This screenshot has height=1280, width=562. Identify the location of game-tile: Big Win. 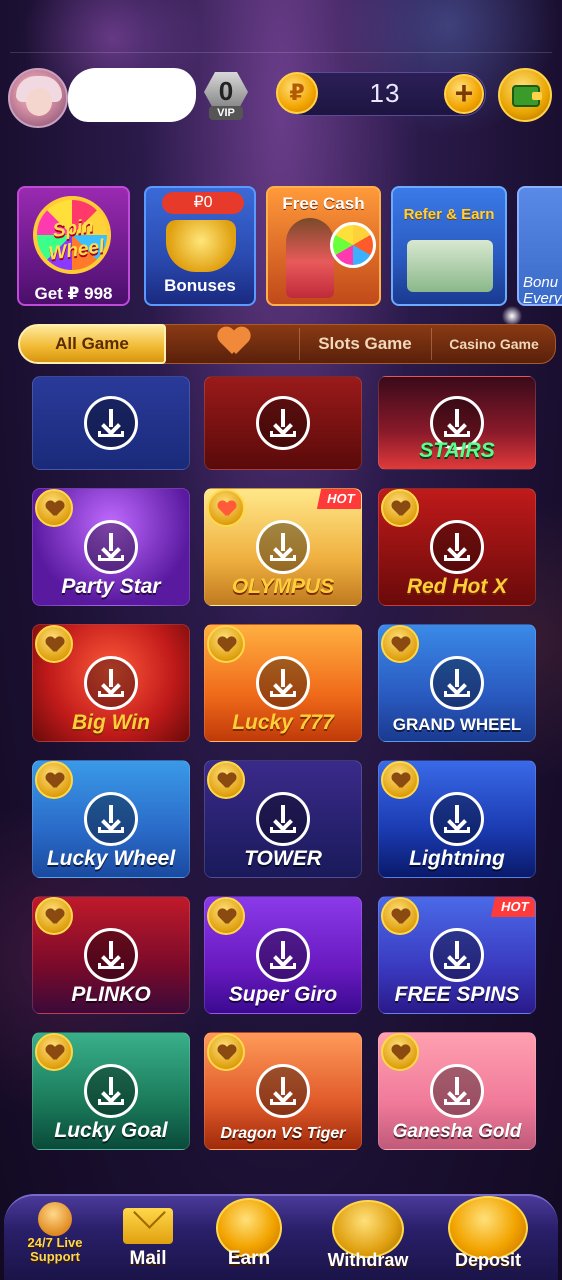
(111, 683).